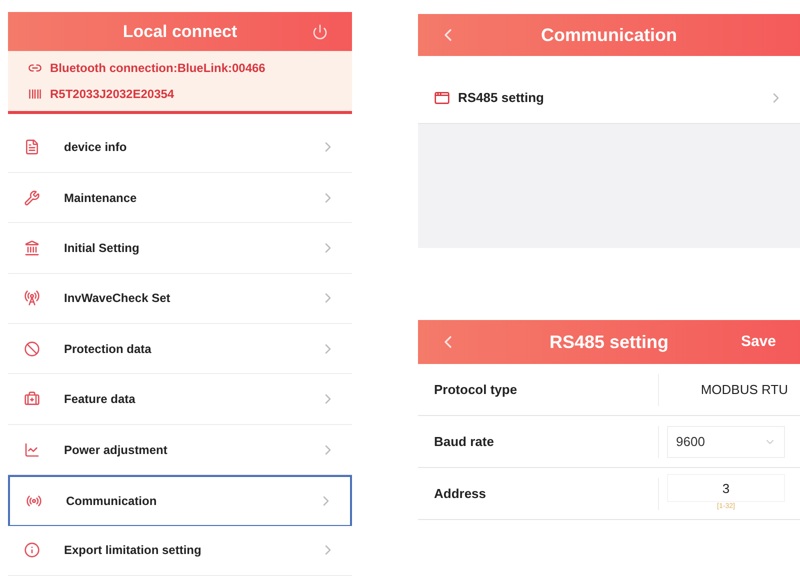 The width and height of the screenshot is (800, 576). What do you see at coordinates (32, 298) in the screenshot?
I see `tower-icon` at bounding box center [32, 298].